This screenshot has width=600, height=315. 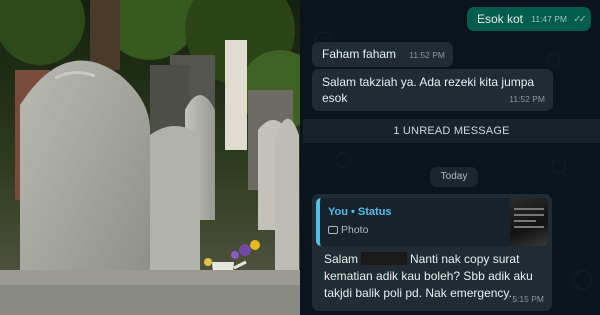 What do you see at coordinates (529, 19) in the screenshot?
I see `outgoing-message: Esok kot 11:47 PM ✓✓` at bounding box center [529, 19].